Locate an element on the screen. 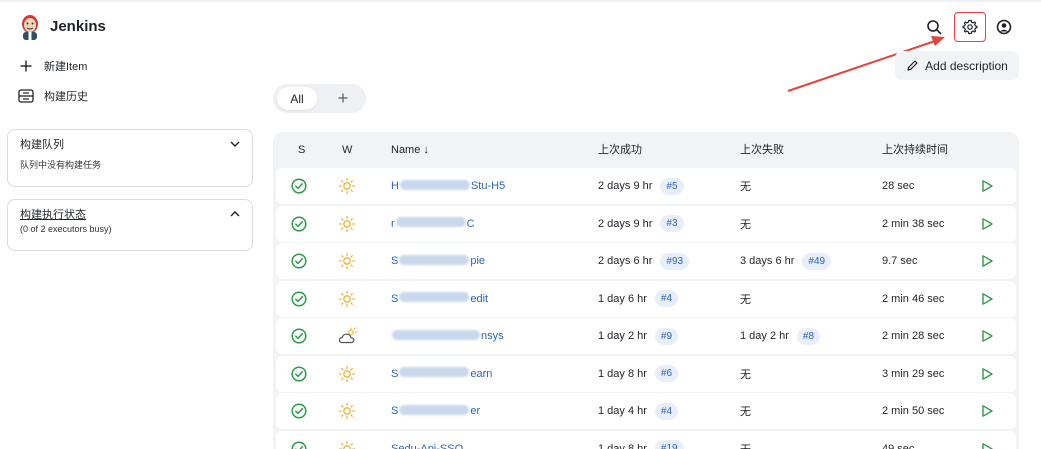  search-icon is located at coordinates (934, 27).